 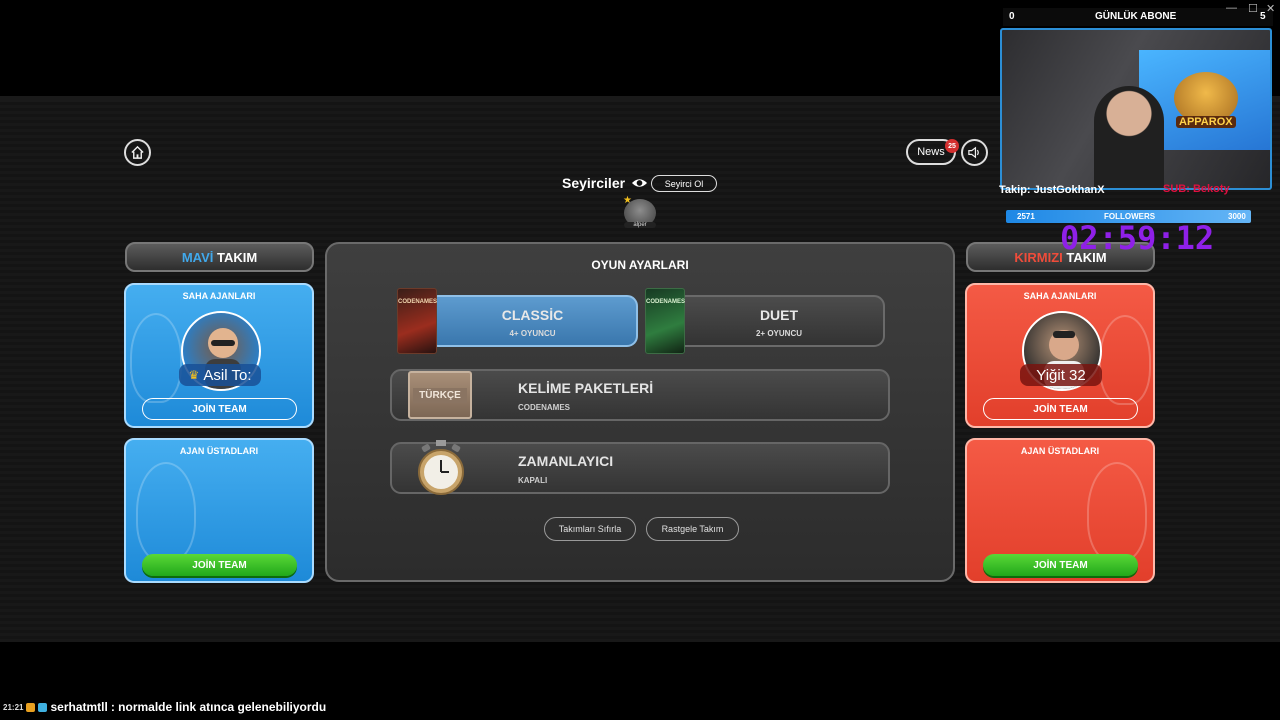 I want to click on sub-goal-target: 5, so click(x=1263, y=16).